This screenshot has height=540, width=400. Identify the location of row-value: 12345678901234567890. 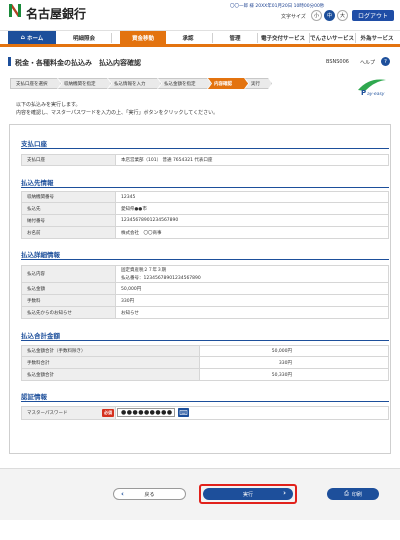
(150, 220).